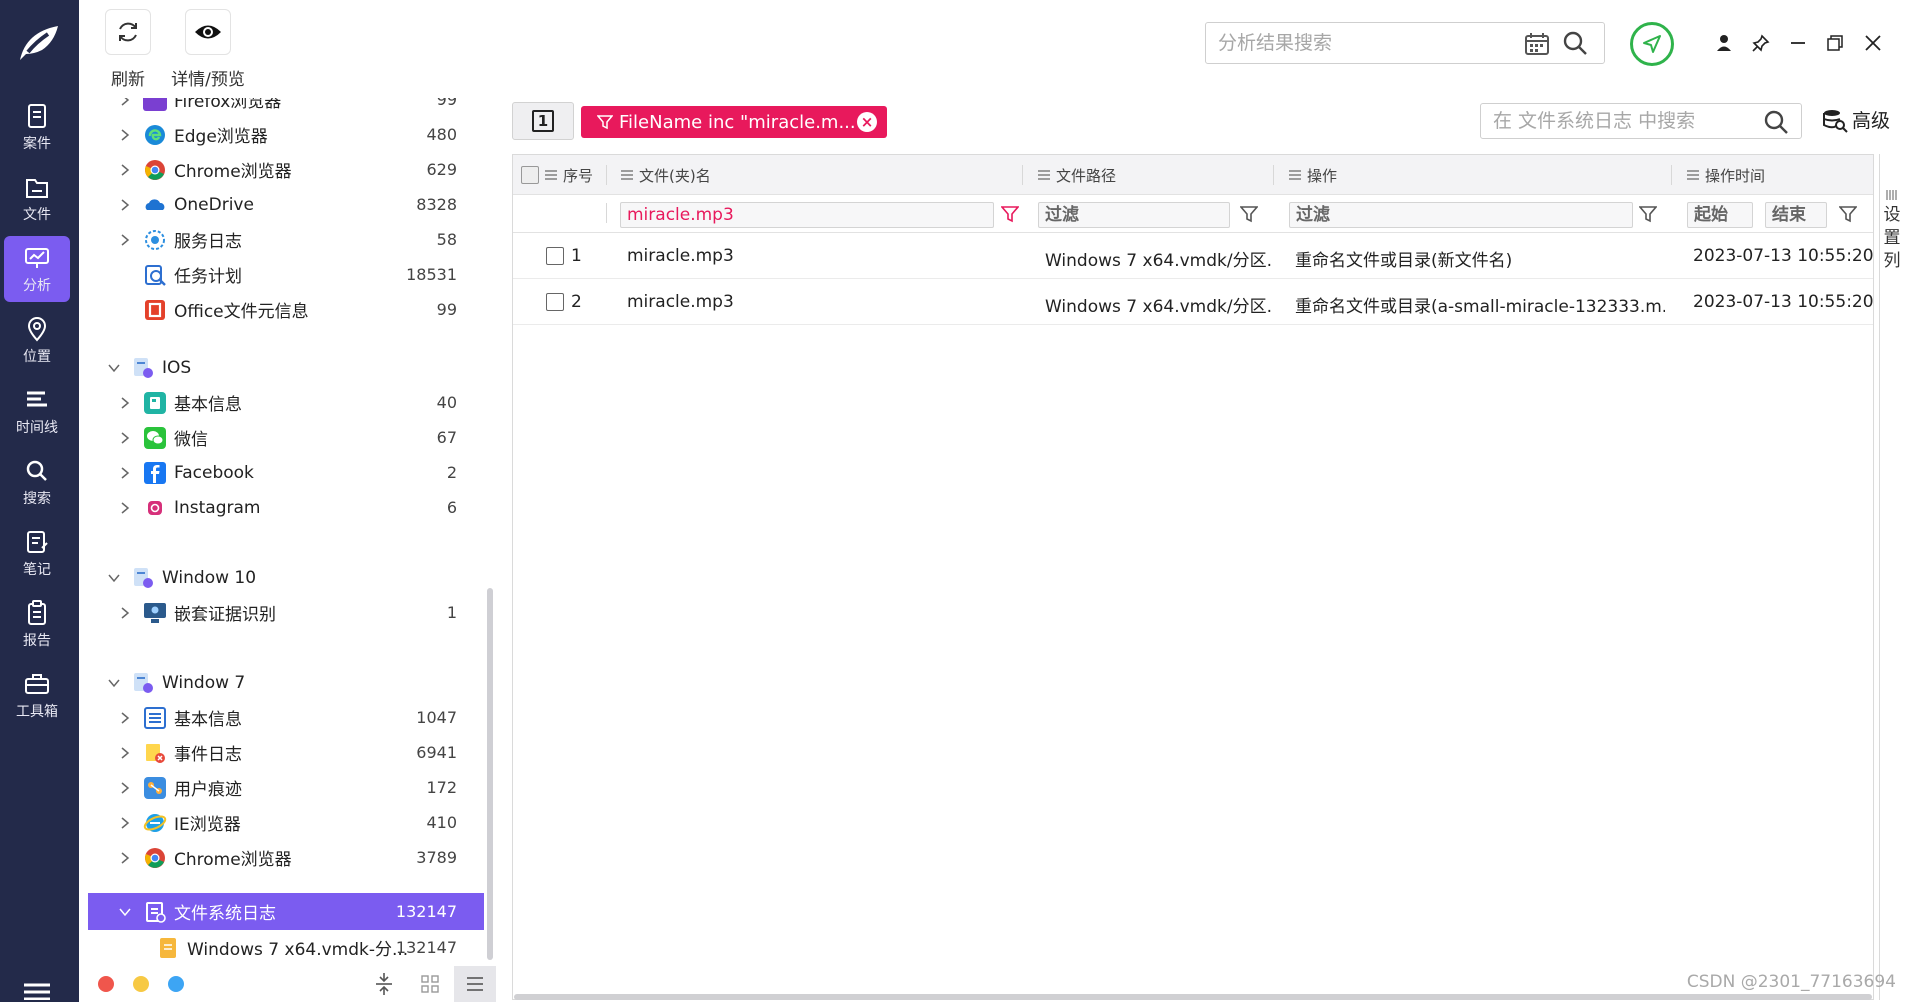 The height and width of the screenshot is (1002, 1914). Describe the element at coordinates (37, 553) in the screenshot. I see `nav-item-note: 笔记` at that location.